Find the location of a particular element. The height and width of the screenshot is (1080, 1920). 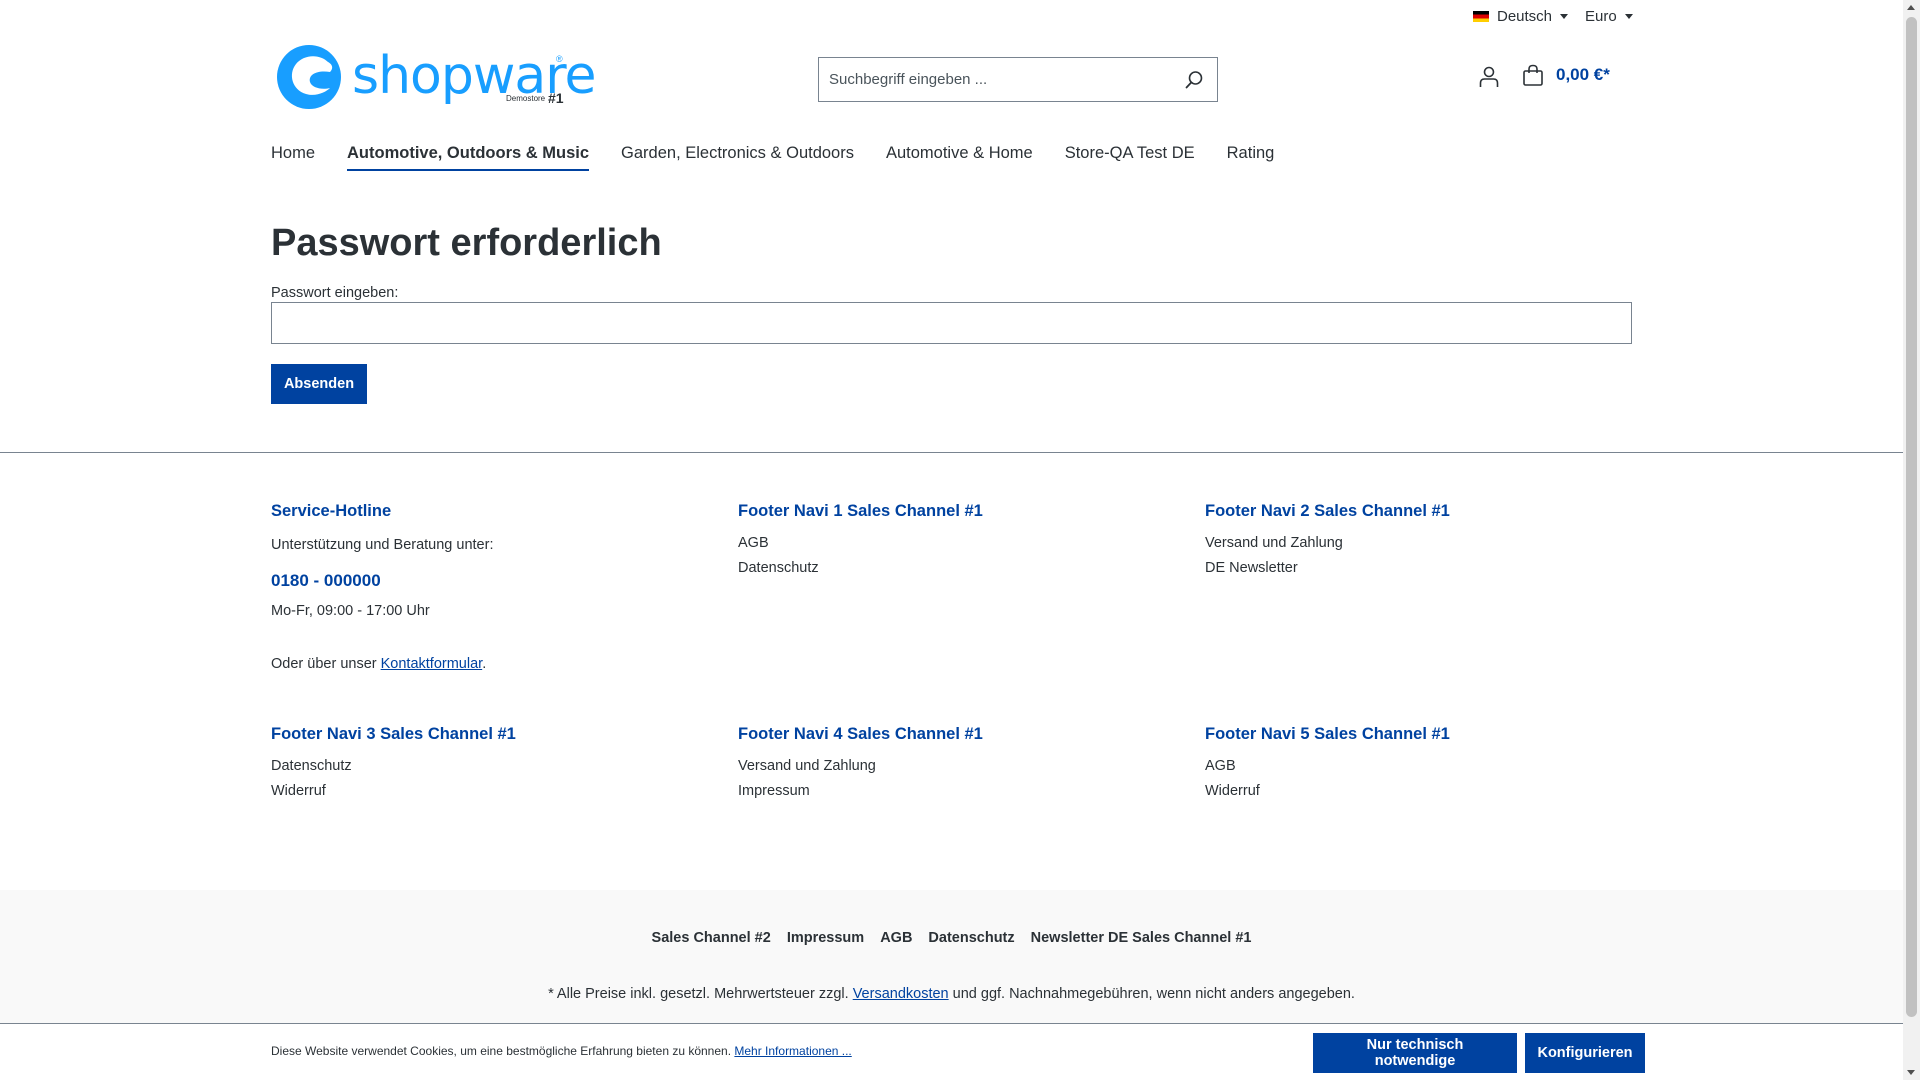

hotline-number: 0180 - 000000 is located at coordinates (481, 581).